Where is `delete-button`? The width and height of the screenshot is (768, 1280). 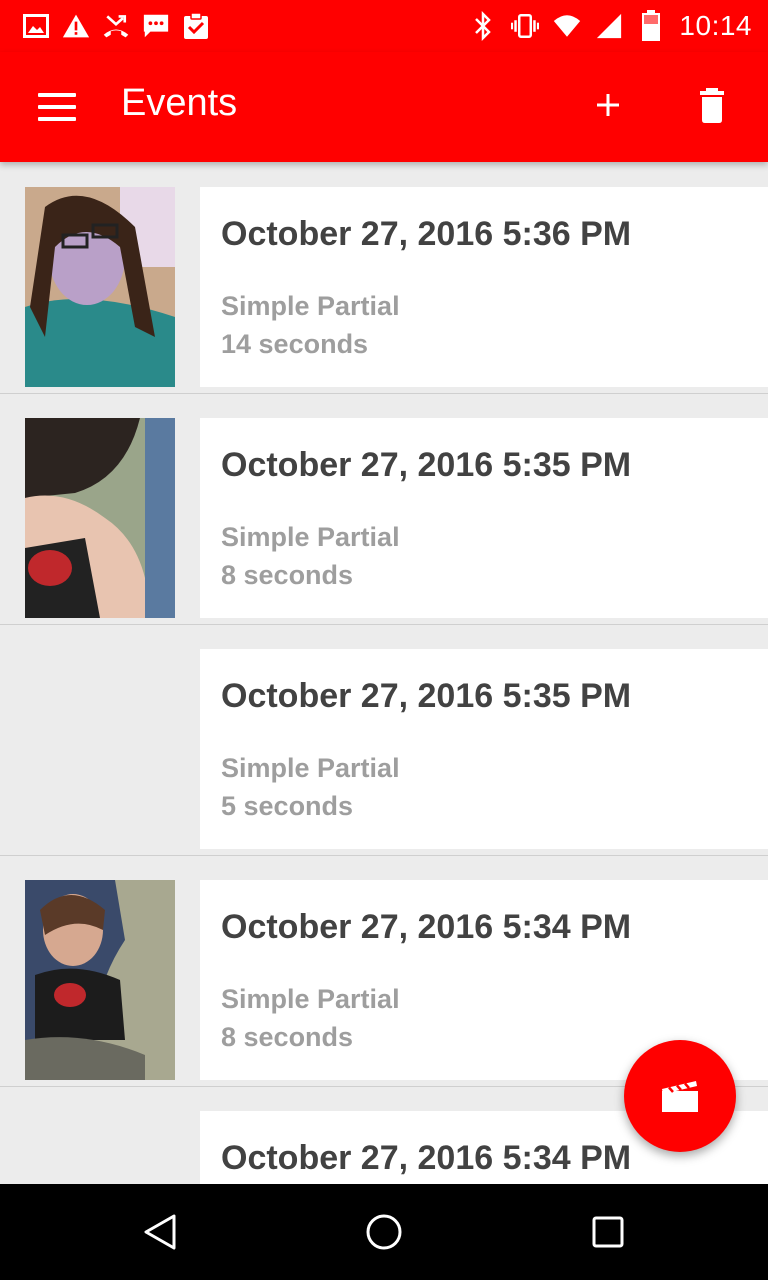 delete-button is located at coordinates (712, 106).